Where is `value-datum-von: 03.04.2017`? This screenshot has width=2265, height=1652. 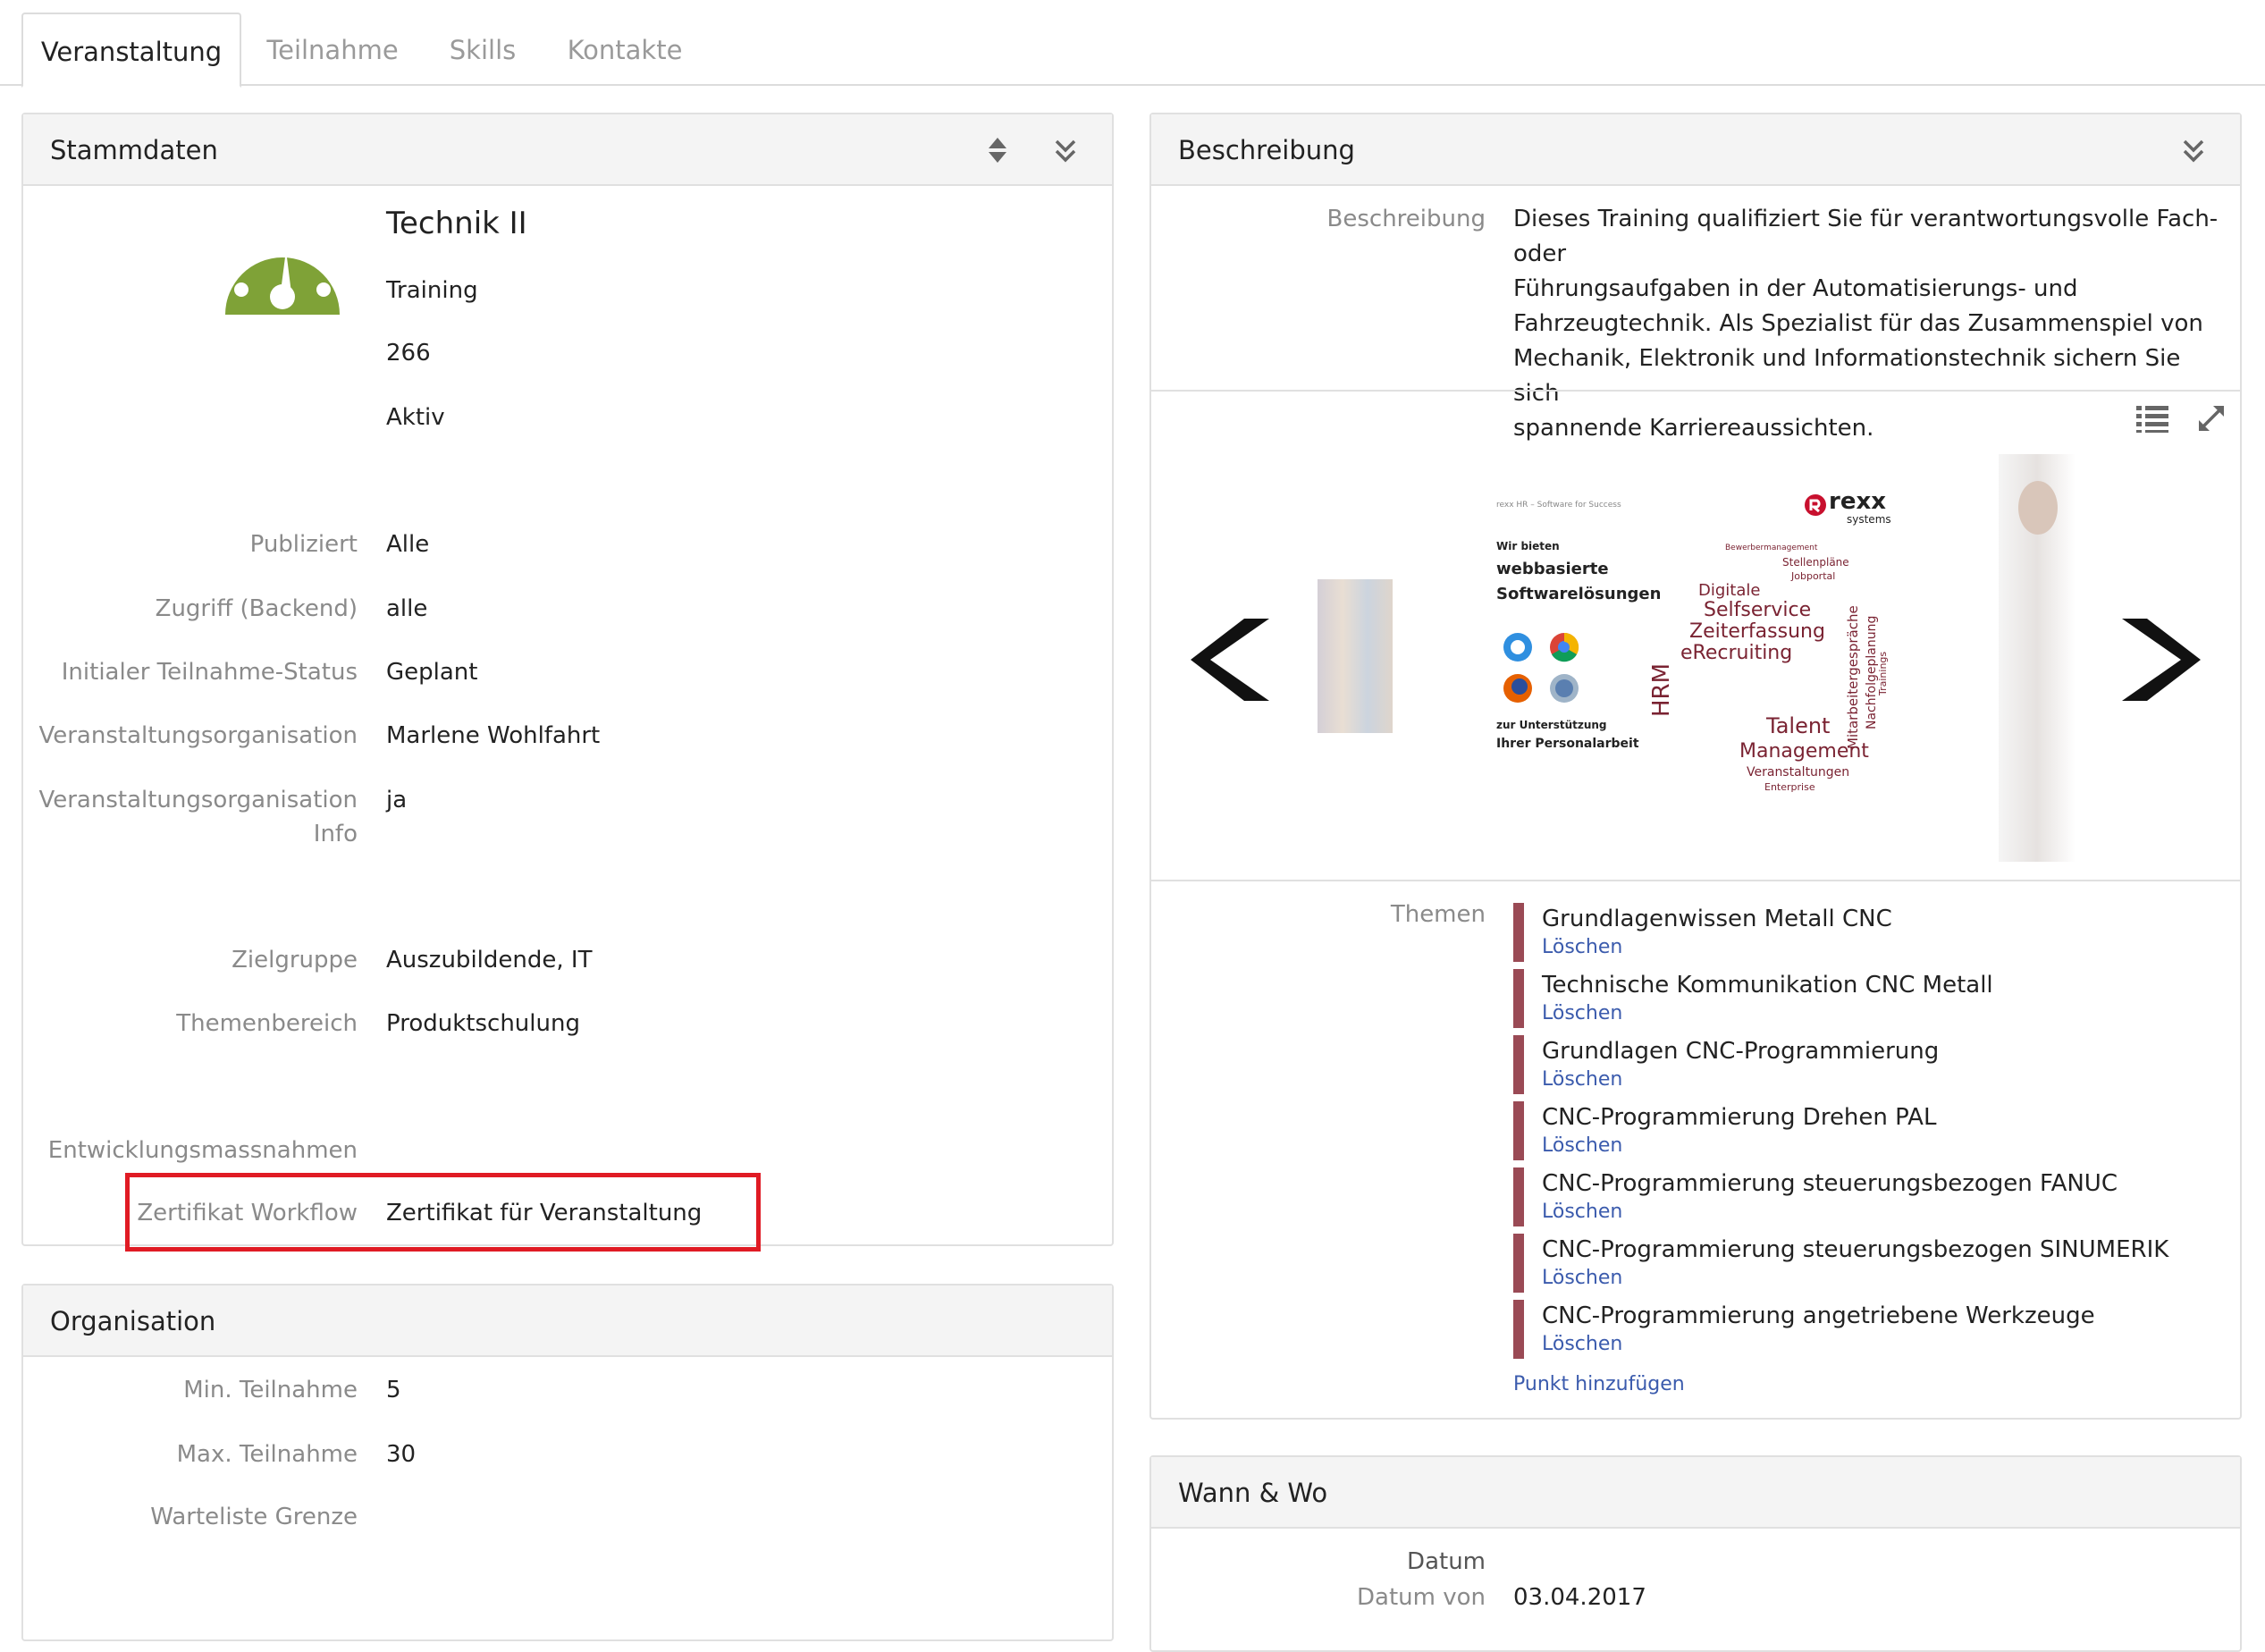 value-datum-von: 03.04.2017 is located at coordinates (1579, 1597).